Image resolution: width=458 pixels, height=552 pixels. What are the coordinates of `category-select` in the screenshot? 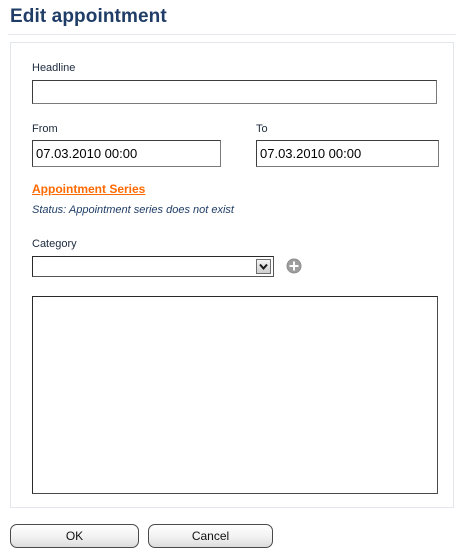 It's located at (153, 266).